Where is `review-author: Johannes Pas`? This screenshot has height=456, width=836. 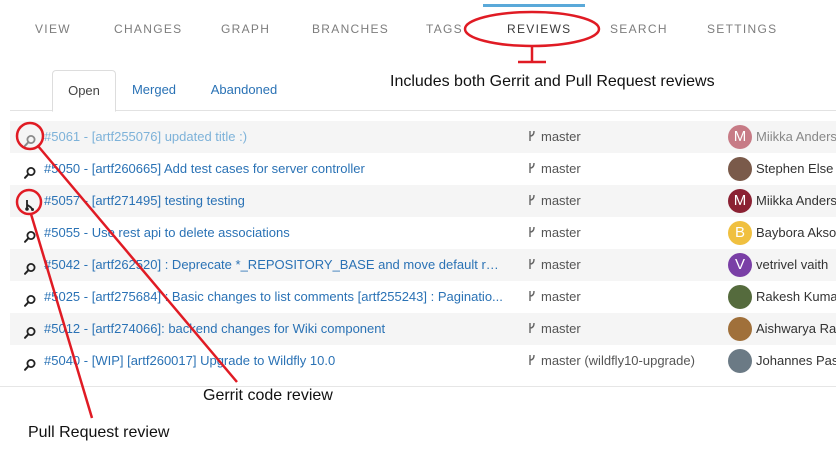
review-author: Johannes Pas is located at coordinates (796, 360).